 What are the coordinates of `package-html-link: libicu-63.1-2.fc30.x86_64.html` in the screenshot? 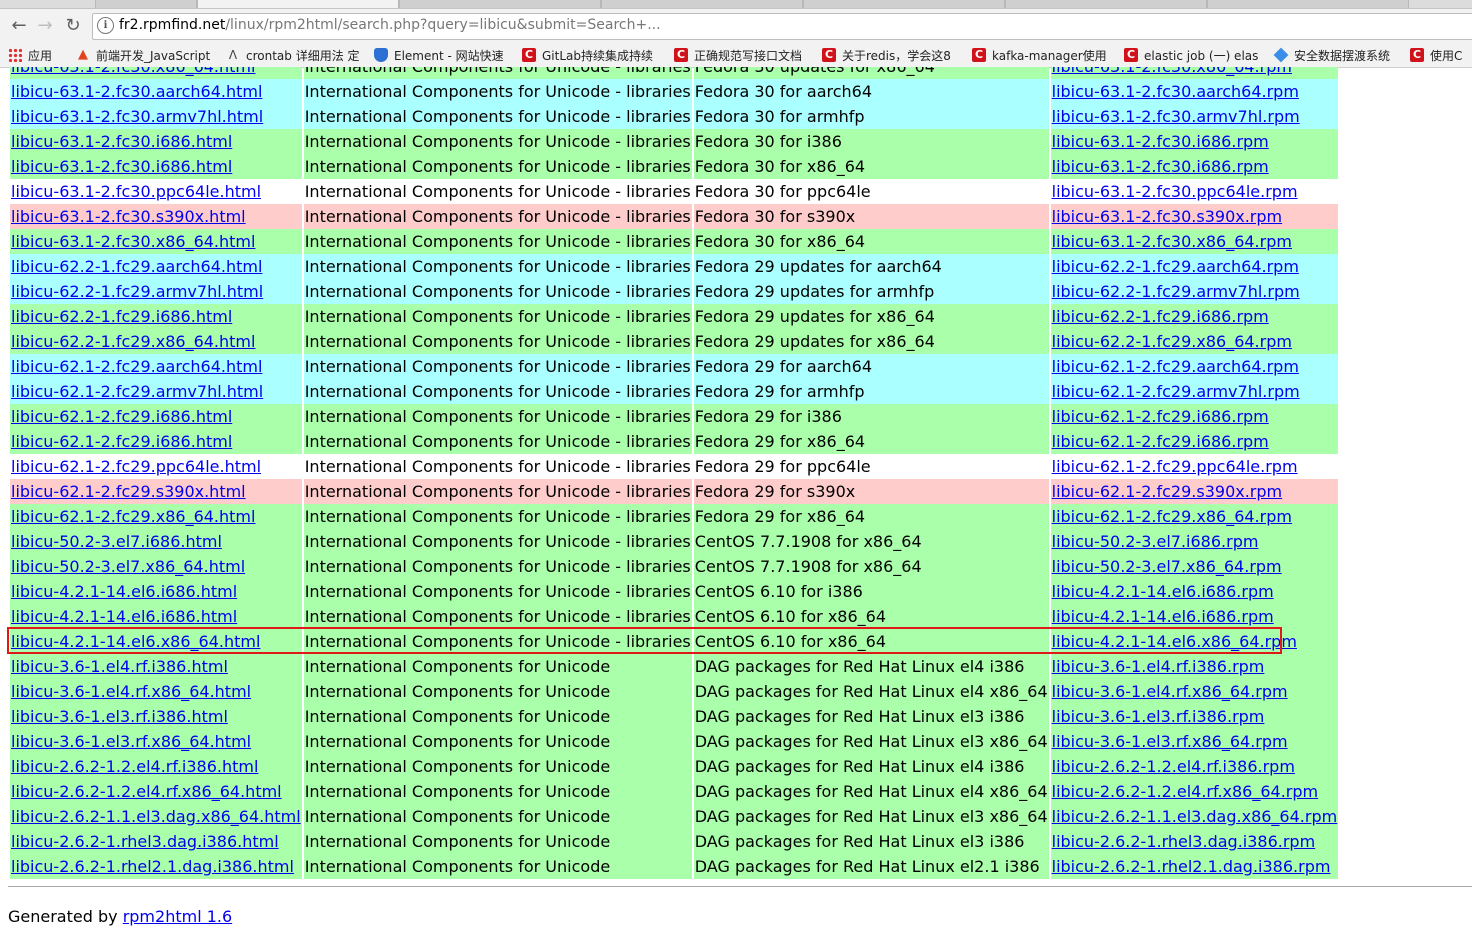 It's located at (133, 71).